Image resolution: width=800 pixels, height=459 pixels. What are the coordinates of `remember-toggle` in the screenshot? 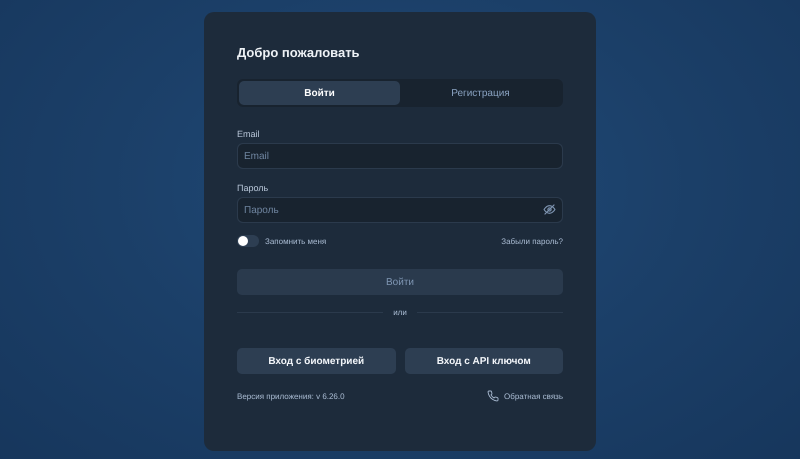 It's located at (248, 241).